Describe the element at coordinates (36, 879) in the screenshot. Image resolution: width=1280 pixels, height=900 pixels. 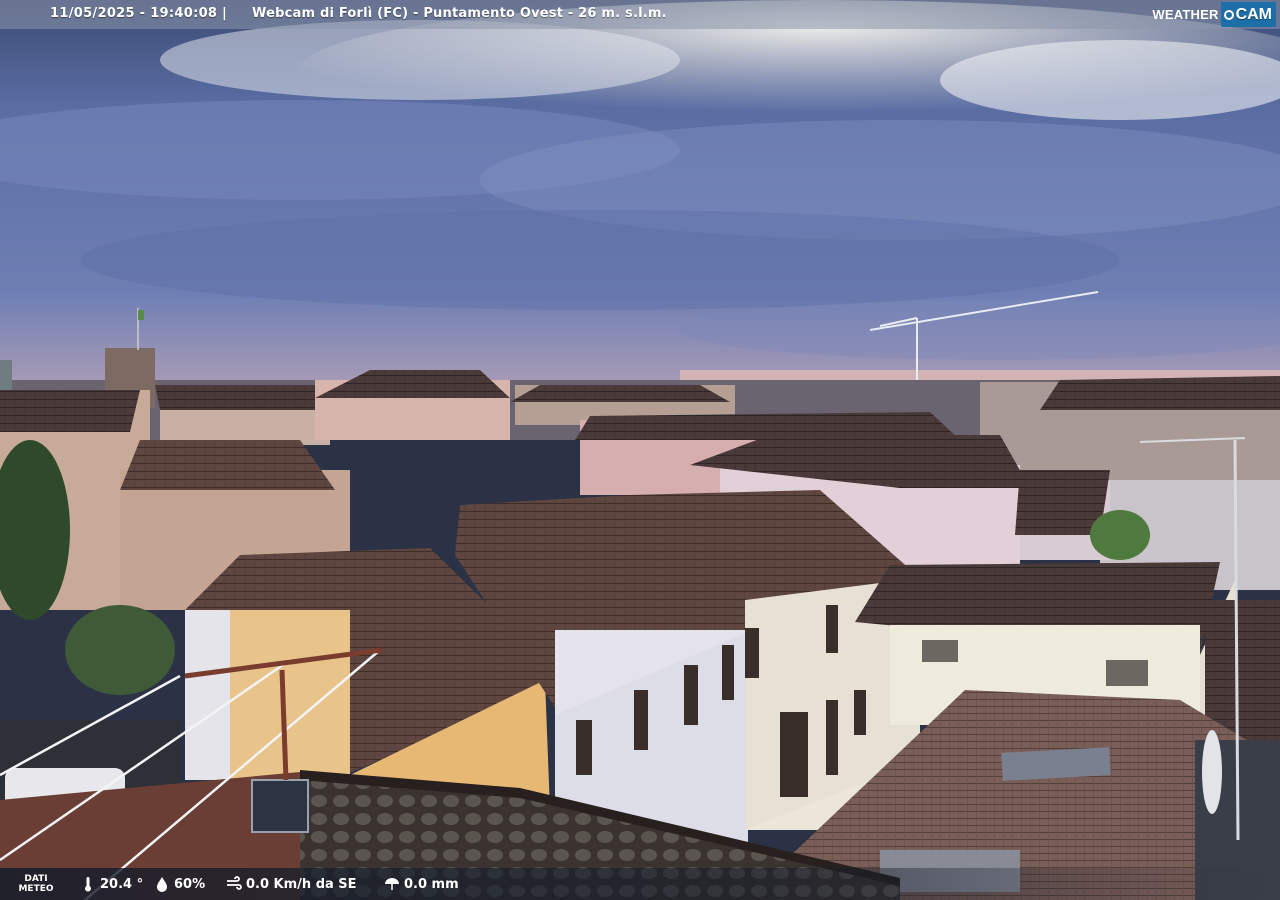
I see `weather-label-line1: DATI` at that location.